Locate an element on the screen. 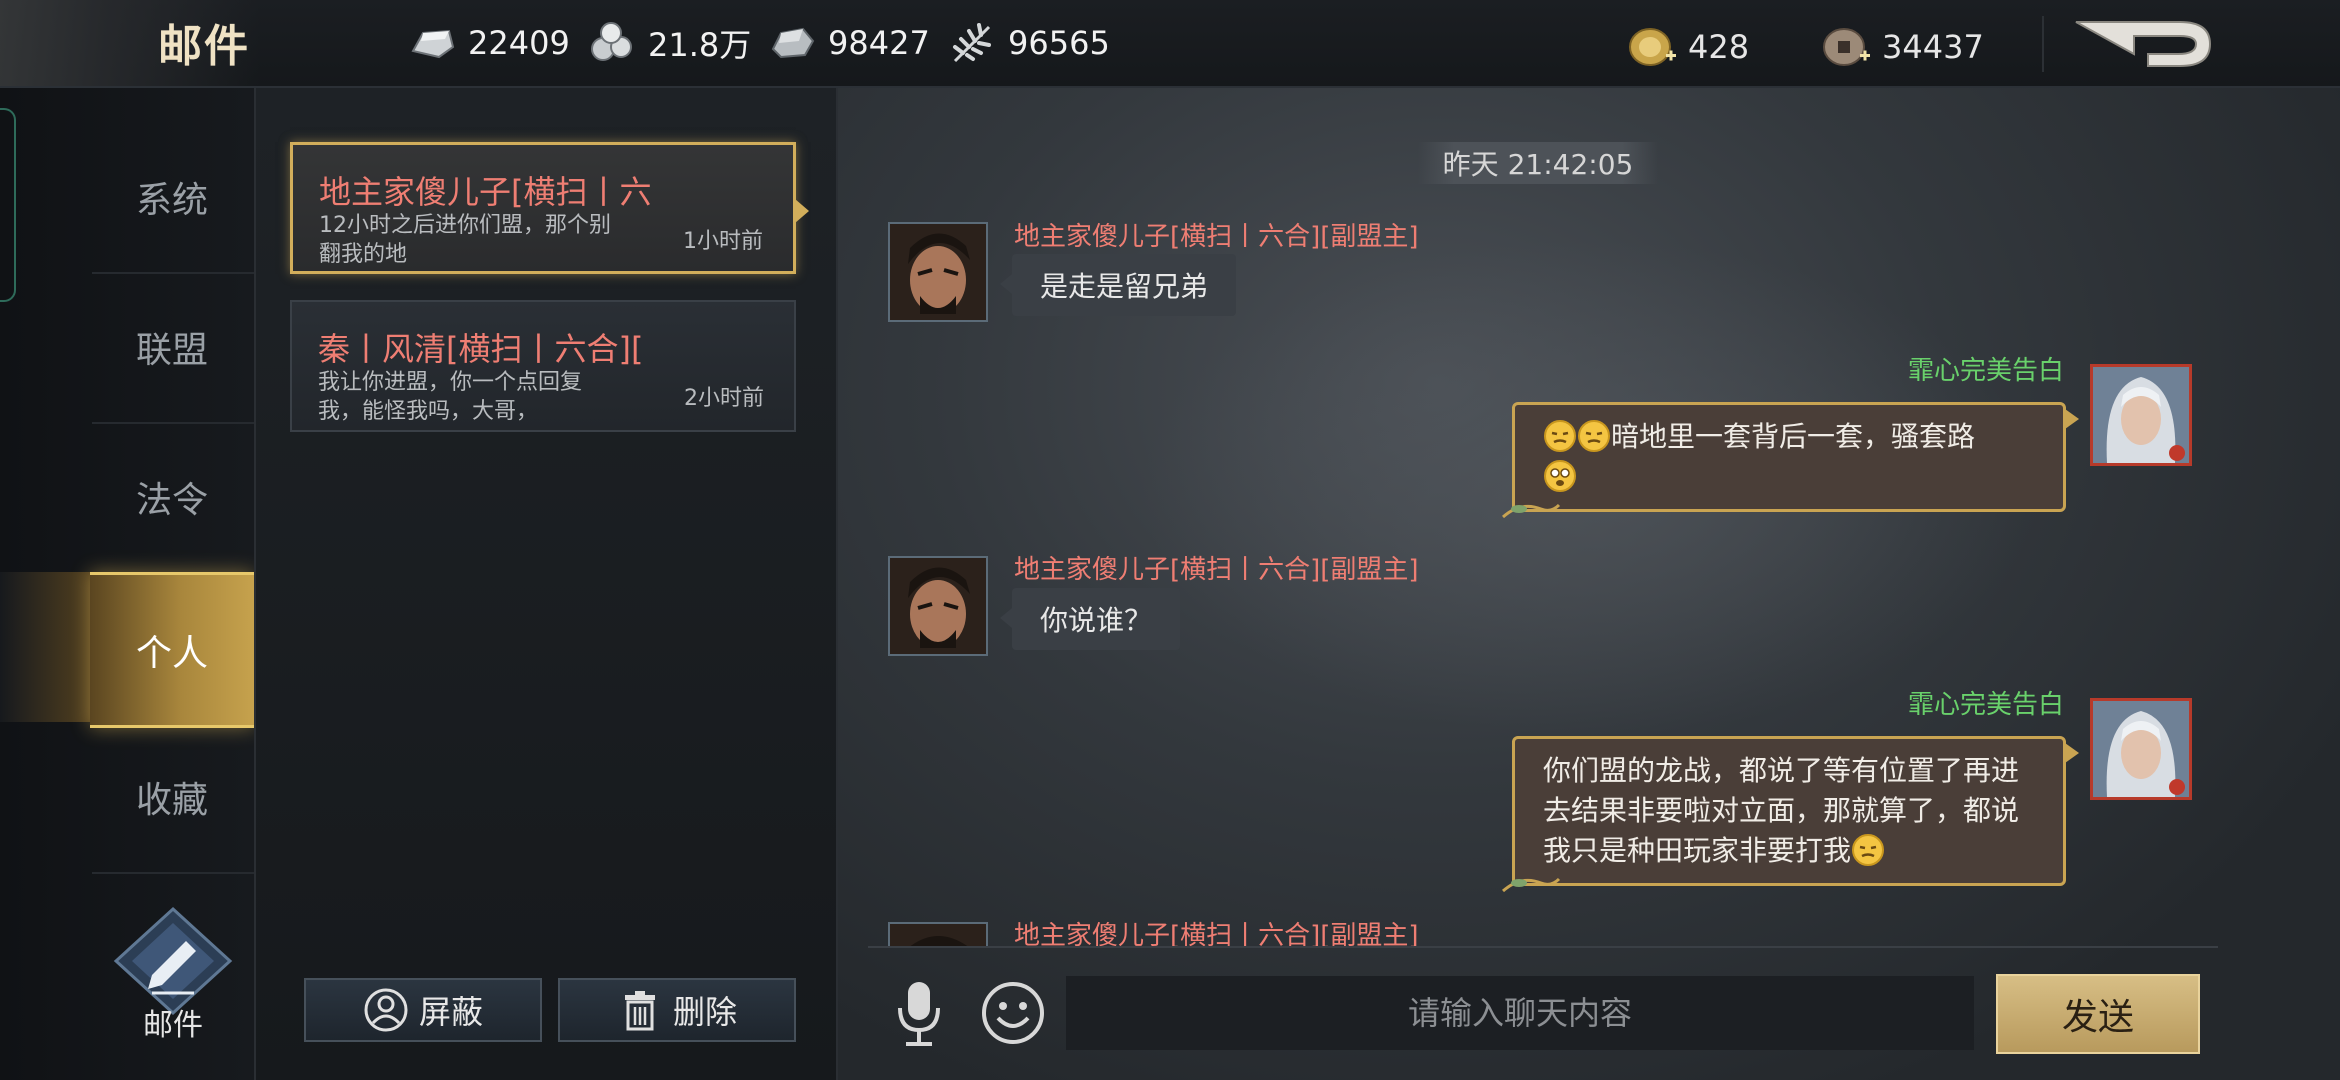 Image resolution: width=2340 pixels, height=1080 pixels. mail-time: 1小时前 is located at coordinates (723, 241).